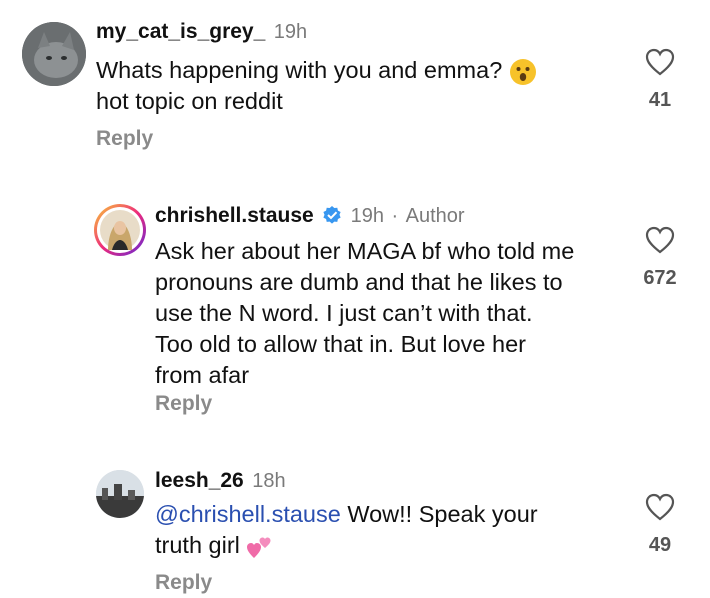 This screenshot has width=710, height=598. I want to click on comment-text-line: pronouns are dumb and that he likes to, so click(359, 282).